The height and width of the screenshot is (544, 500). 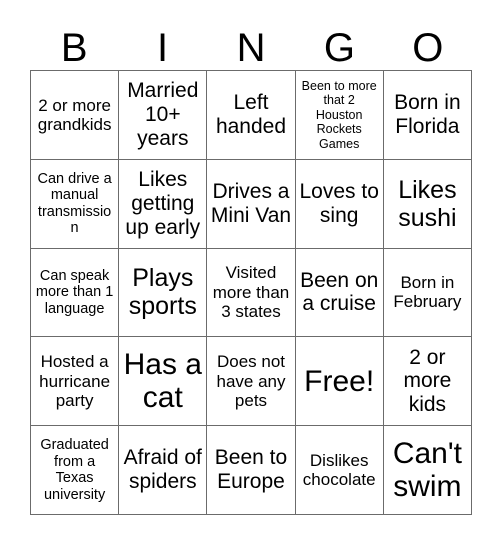 I want to click on bingo-cell: Likes sushi, so click(x=427, y=204).